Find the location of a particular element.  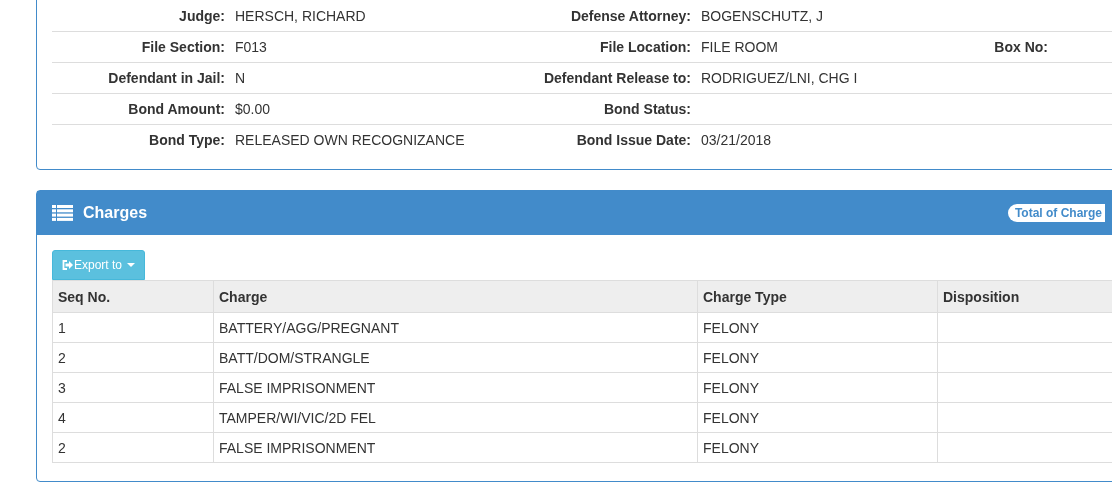

field-label: Defendant in Jail: is located at coordinates (166, 78).